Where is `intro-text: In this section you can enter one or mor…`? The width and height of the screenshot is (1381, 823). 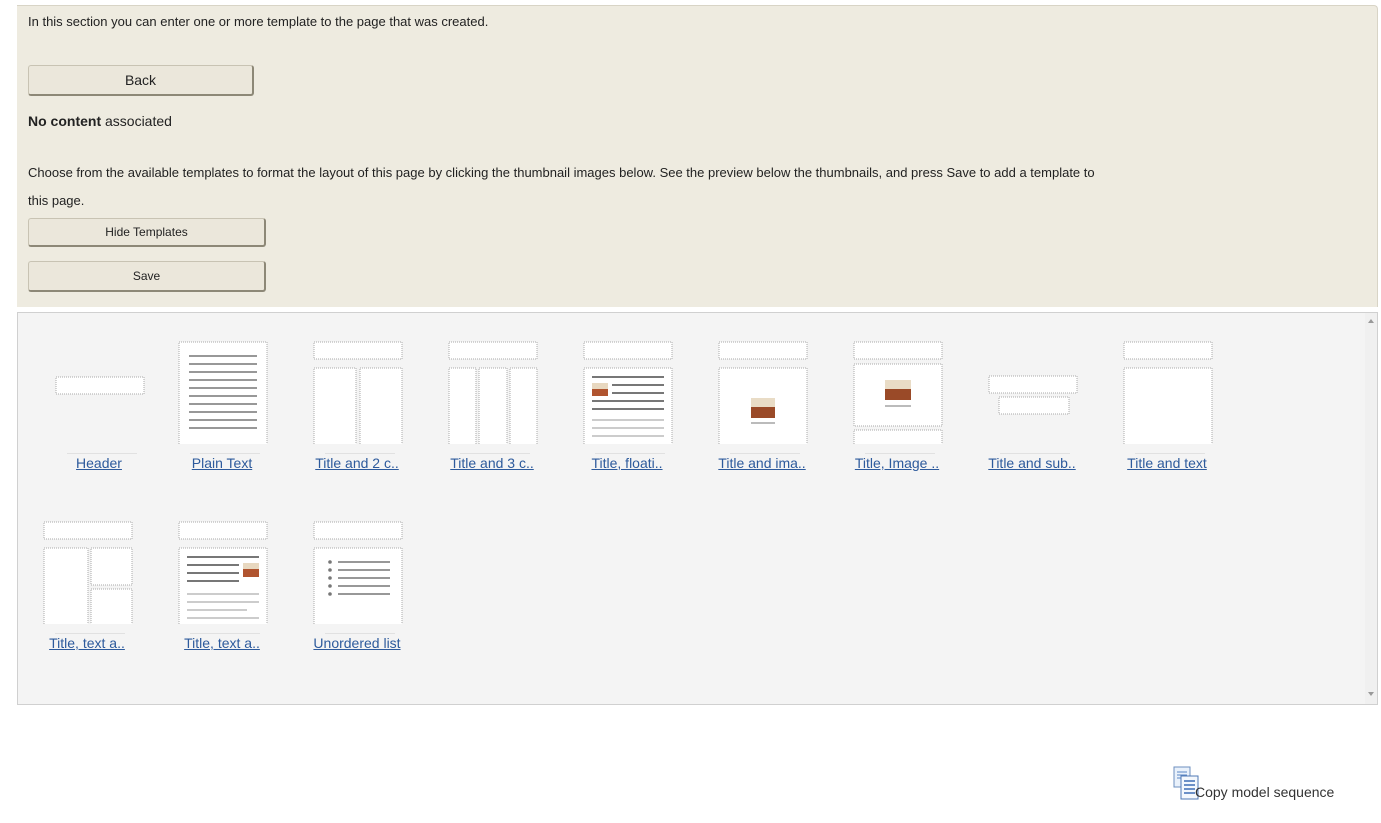
intro-text: In this section you can enter one or mor… is located at coordinates (258, 21).